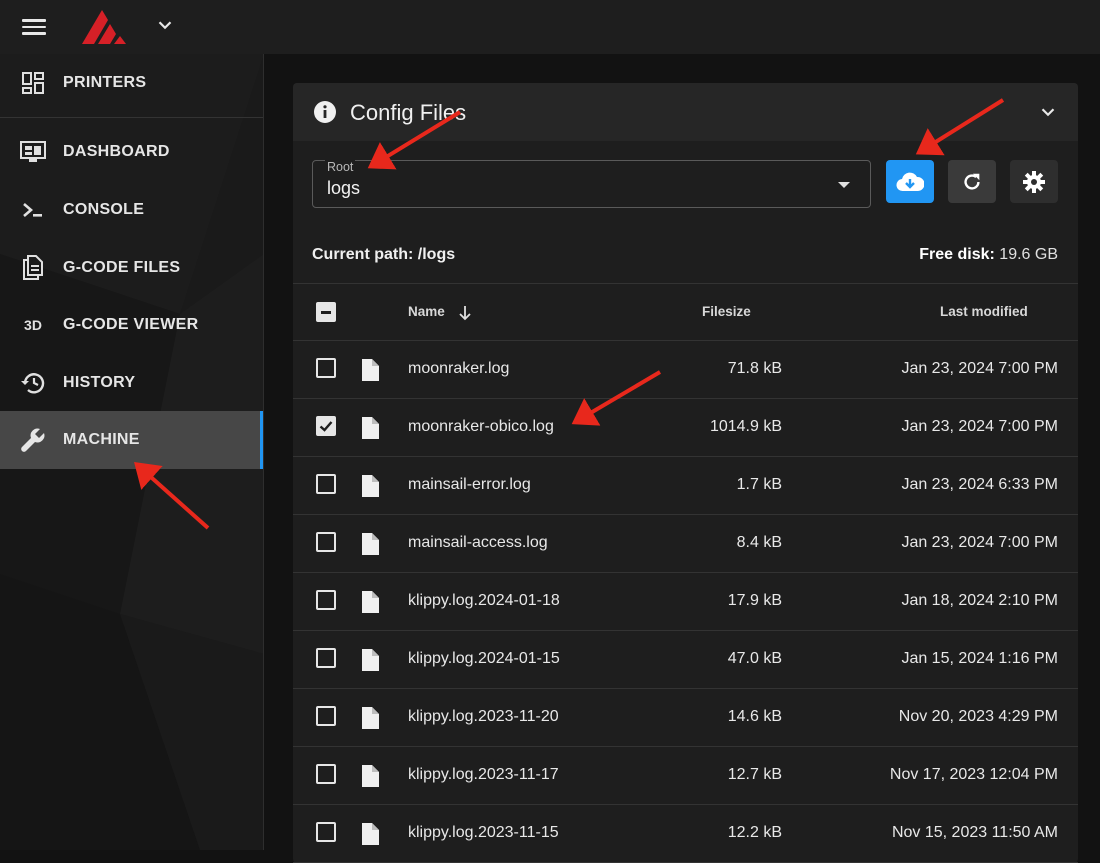 The image size is (1100, 863). I want to click on file-name: moonraker-obico.log, so click(481, 427).